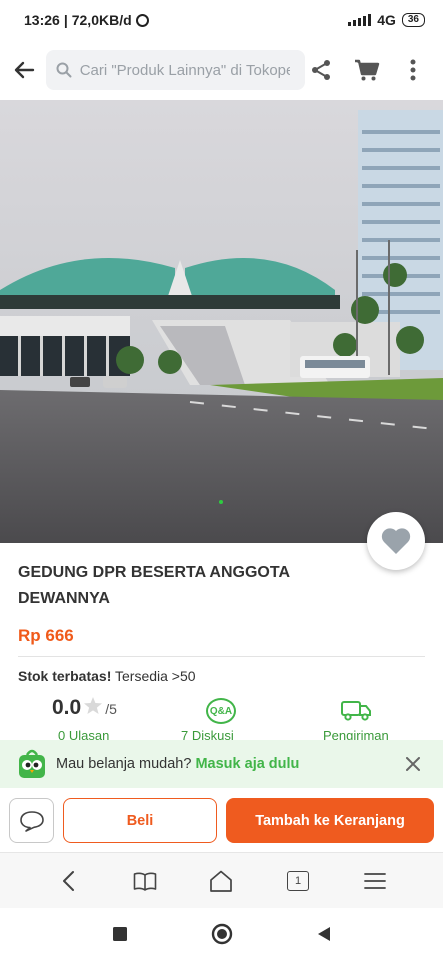 The width and height of the screenshot is (443, 960). I want to click on home-button, so click(221, 881).